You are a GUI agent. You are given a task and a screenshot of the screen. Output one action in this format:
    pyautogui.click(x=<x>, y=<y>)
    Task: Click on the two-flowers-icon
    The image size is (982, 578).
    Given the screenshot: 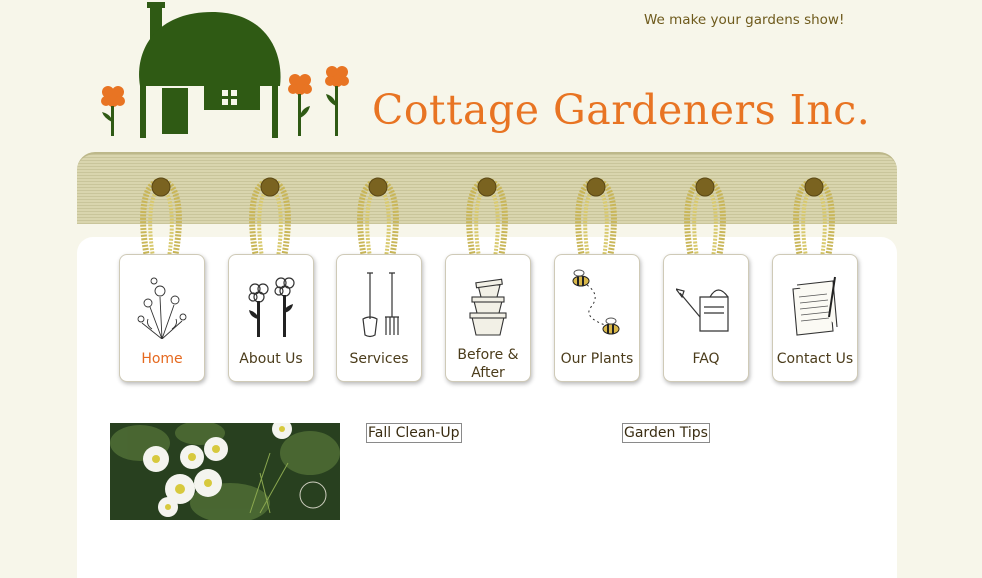 What is the action you would take?
    pyautogui.click(x=271, y=307)
    